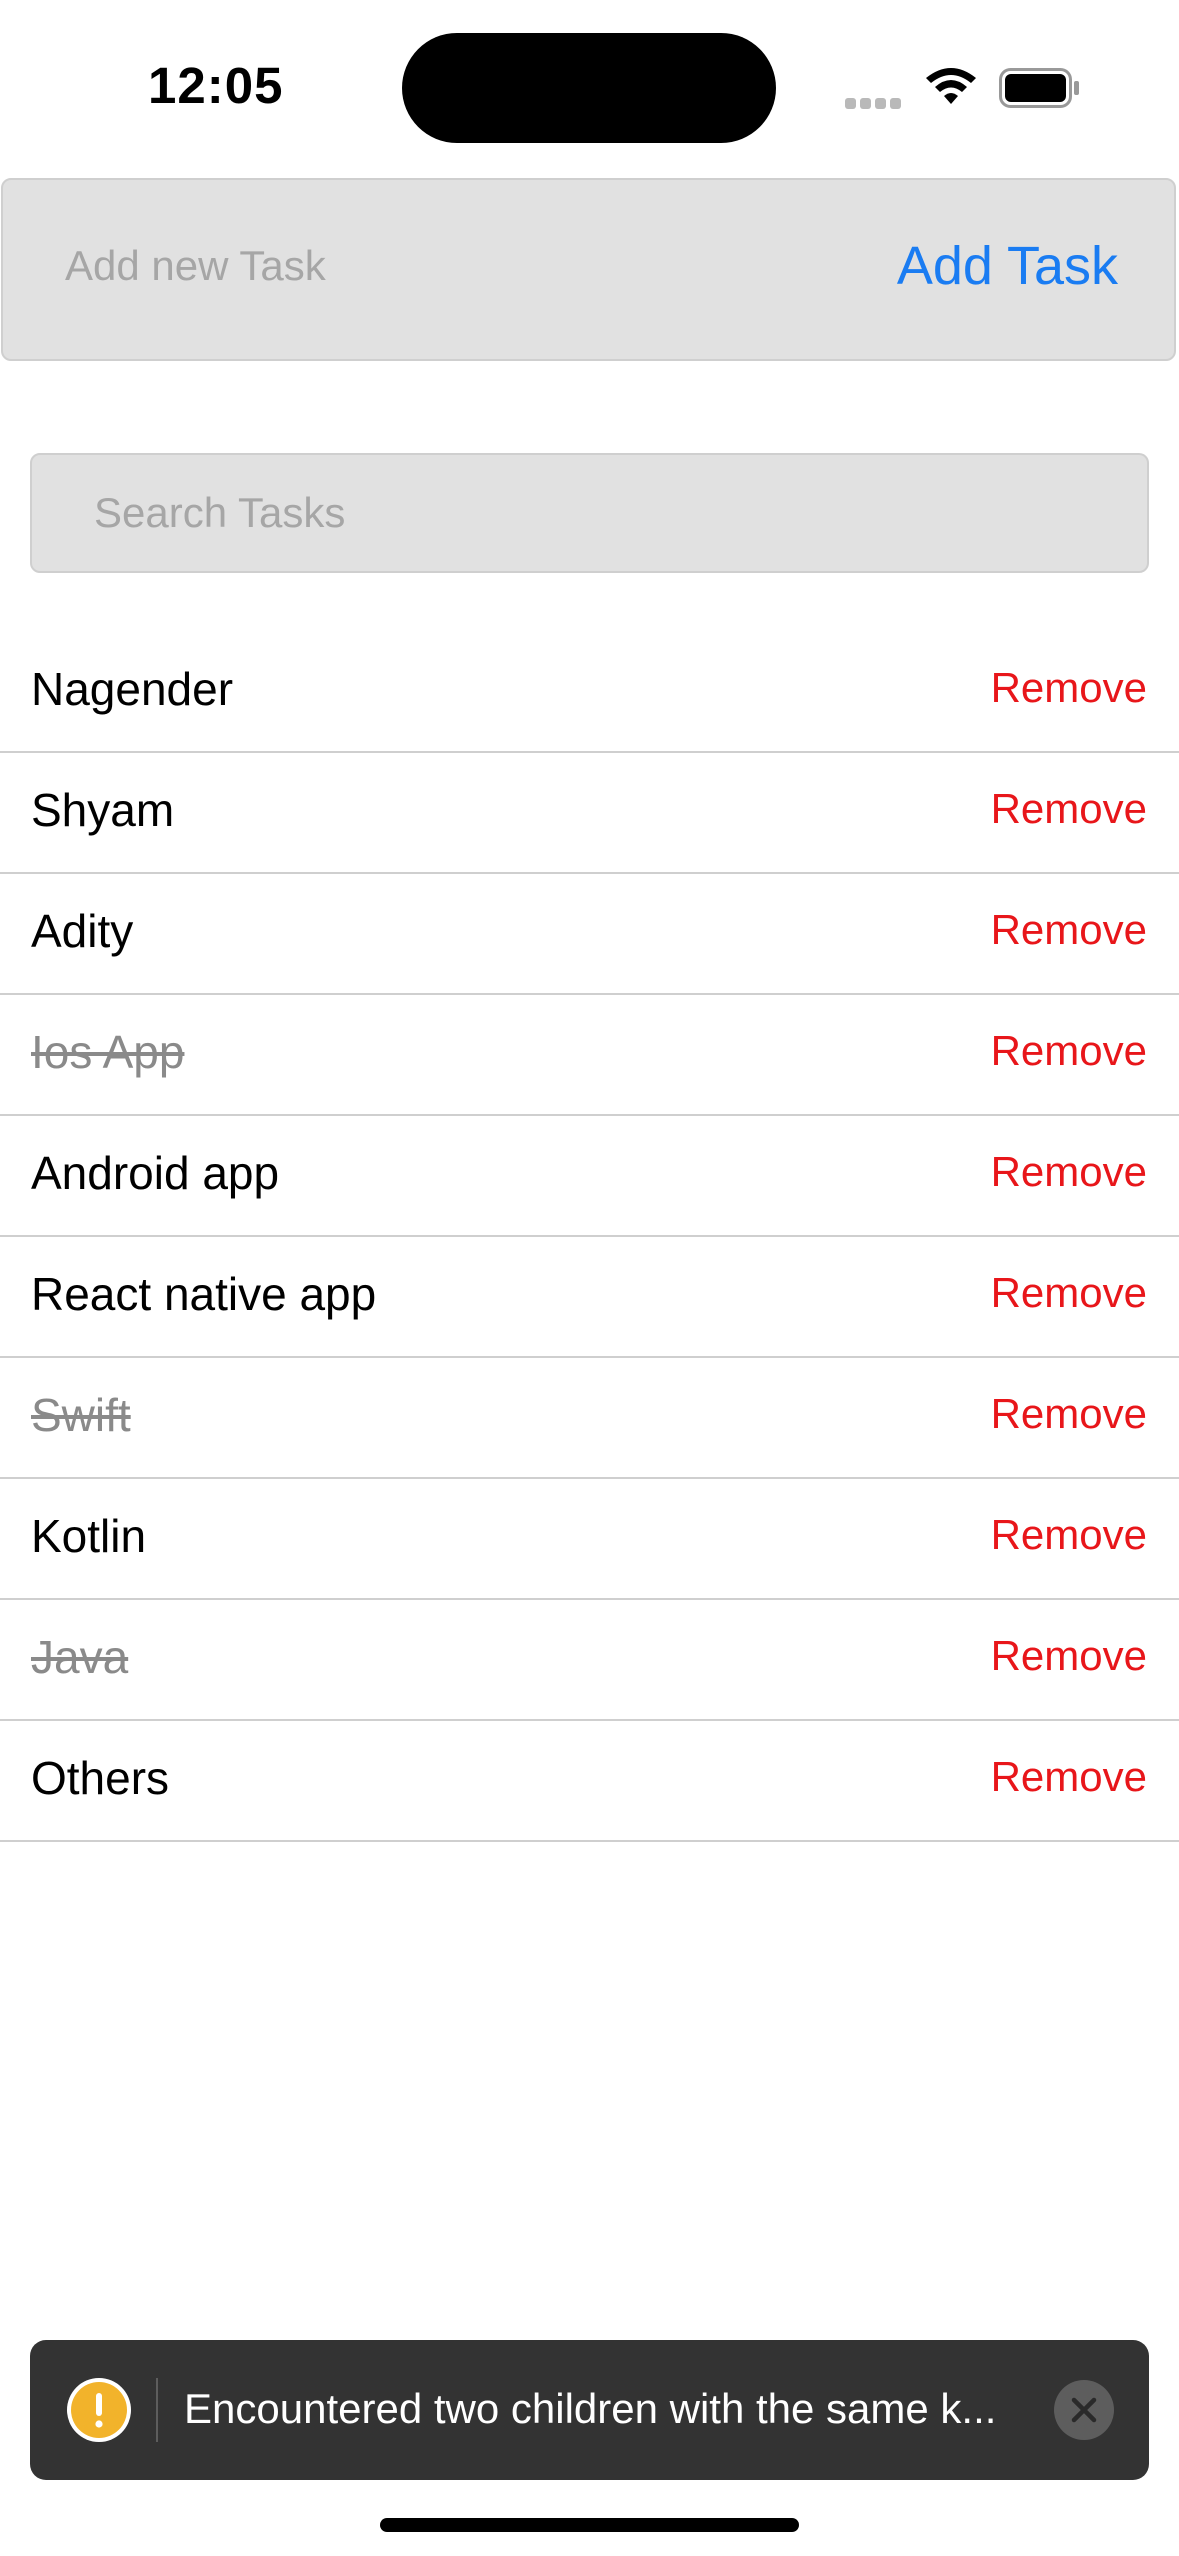 Image resolution: width=1179 pixels, height=2556 pixels. What do you see at coordinates (588, 269) in the screenshot?
I see `add-task-bar: Add new Task Add Task` at bounding box center [588, 269].